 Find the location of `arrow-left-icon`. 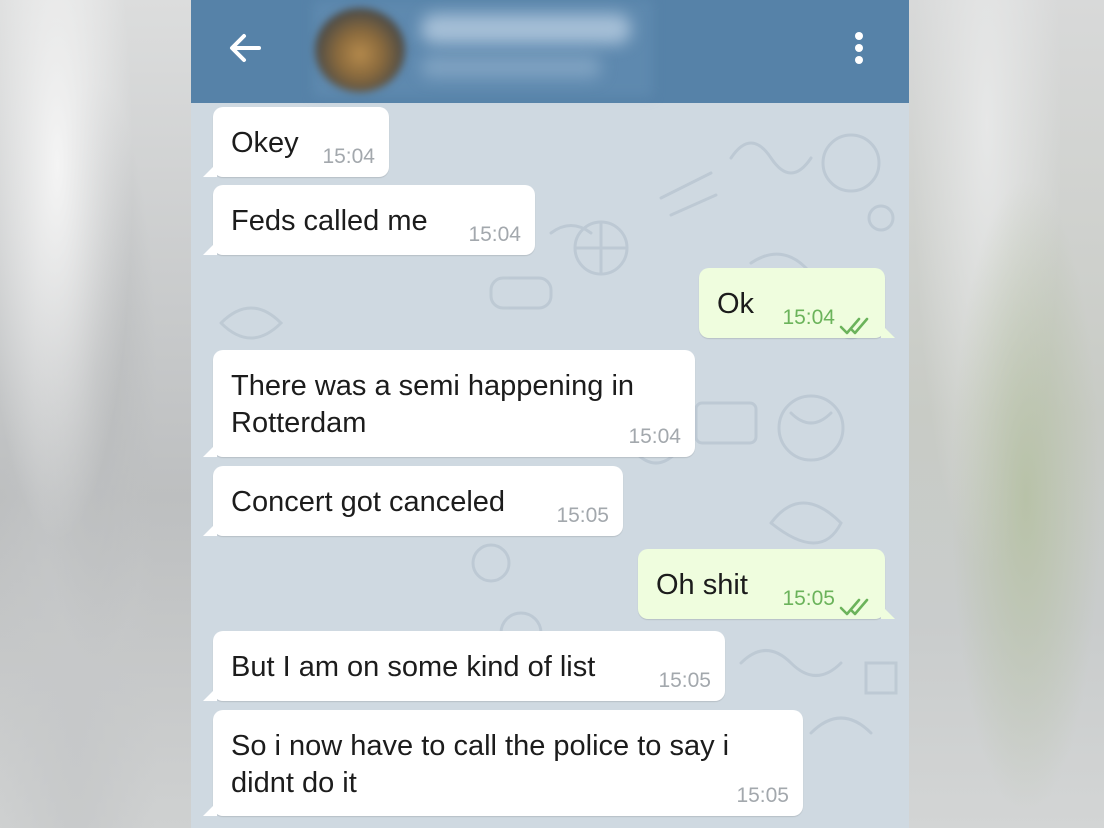

arrow-left-icon is located at coordinates (245, 48).